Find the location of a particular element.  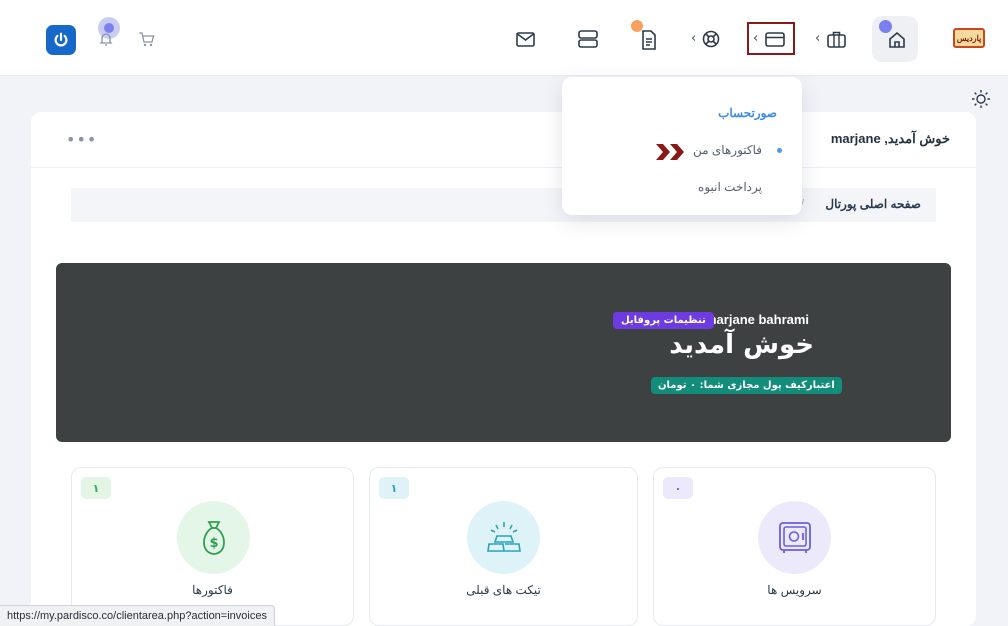

stat-card-invoices: ۱ $ فاکتورها is located at coordinates (212, 546).